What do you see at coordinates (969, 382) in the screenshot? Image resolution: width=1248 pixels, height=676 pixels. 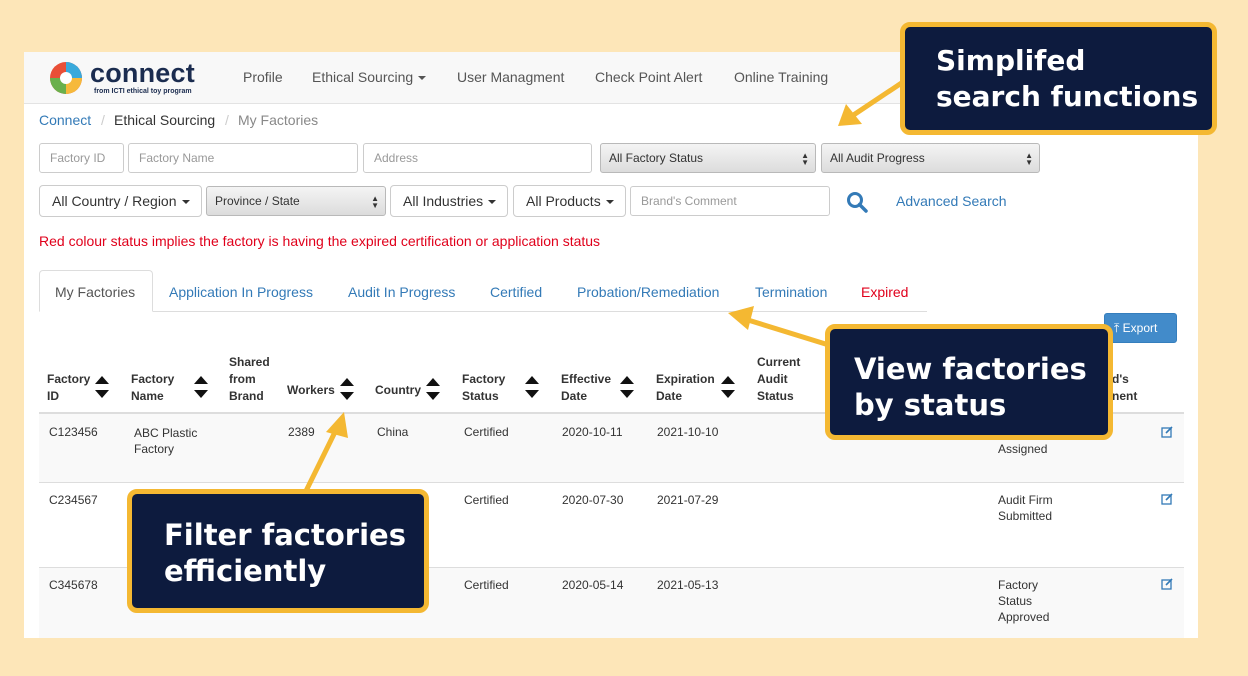 I see `callout-view-by-status: View factories by status` at bounding box center [969, 382].